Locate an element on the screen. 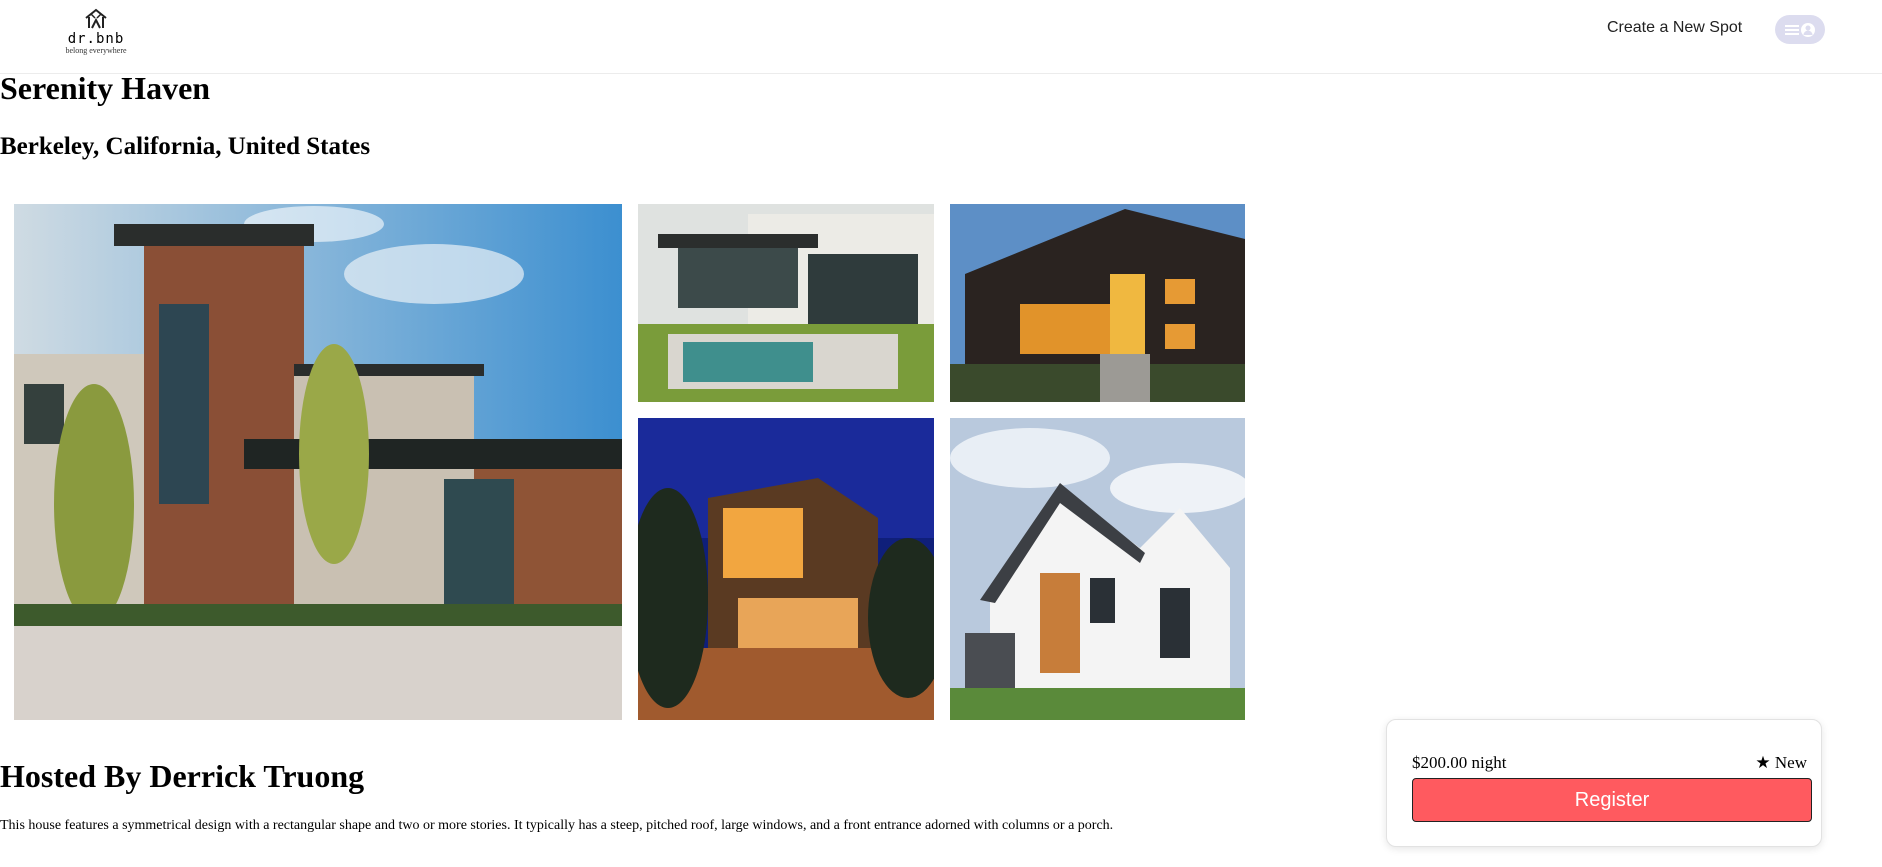 The height and width of the screenshot is (867, 1882). spot-title: Serenity Haven is located at coordinates (105, 88).